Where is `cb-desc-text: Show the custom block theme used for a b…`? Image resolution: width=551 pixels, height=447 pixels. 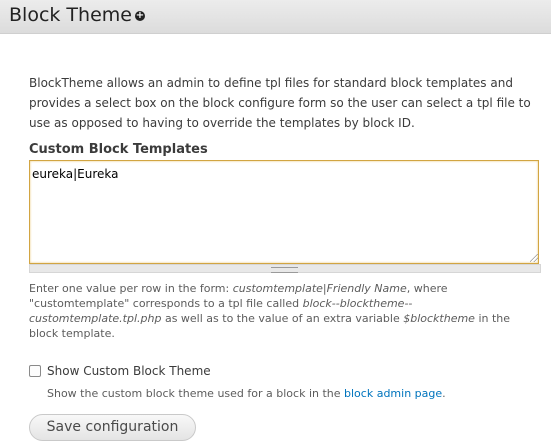 cb-desc-text: Show the custom block theme used for a b… is located at coordinates (196, 393).